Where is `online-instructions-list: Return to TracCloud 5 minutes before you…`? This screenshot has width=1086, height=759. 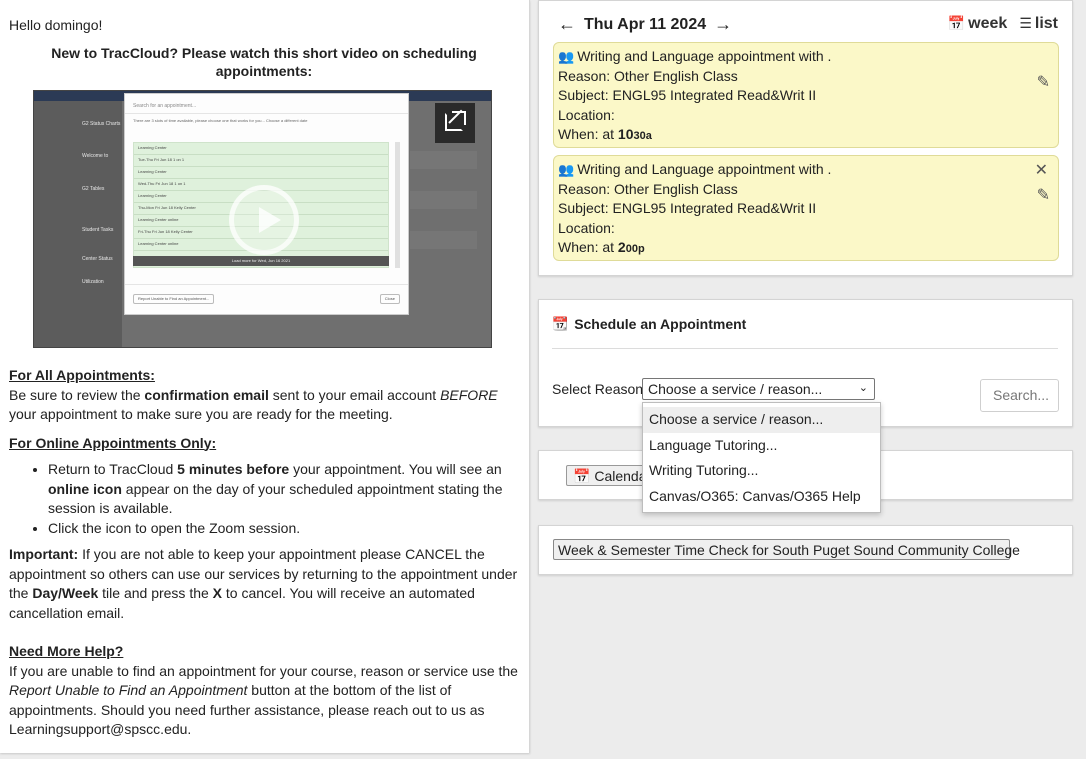 online-instructions-list: Return to TracCloud 5 minutes before you… is located at coordinates (264, 499).